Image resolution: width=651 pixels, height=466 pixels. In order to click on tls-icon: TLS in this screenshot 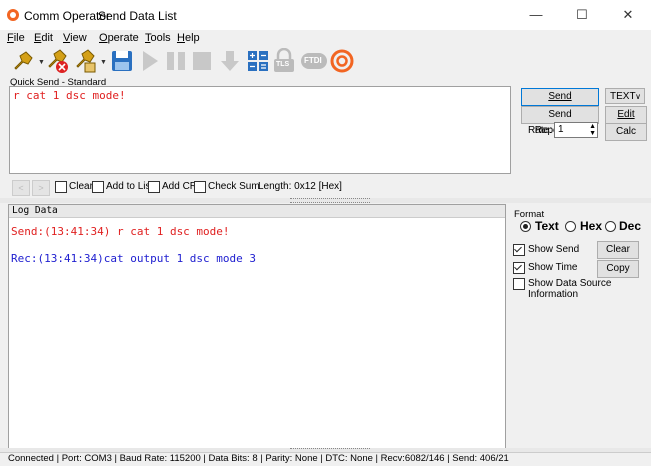, I will do `click(284, 61)`.